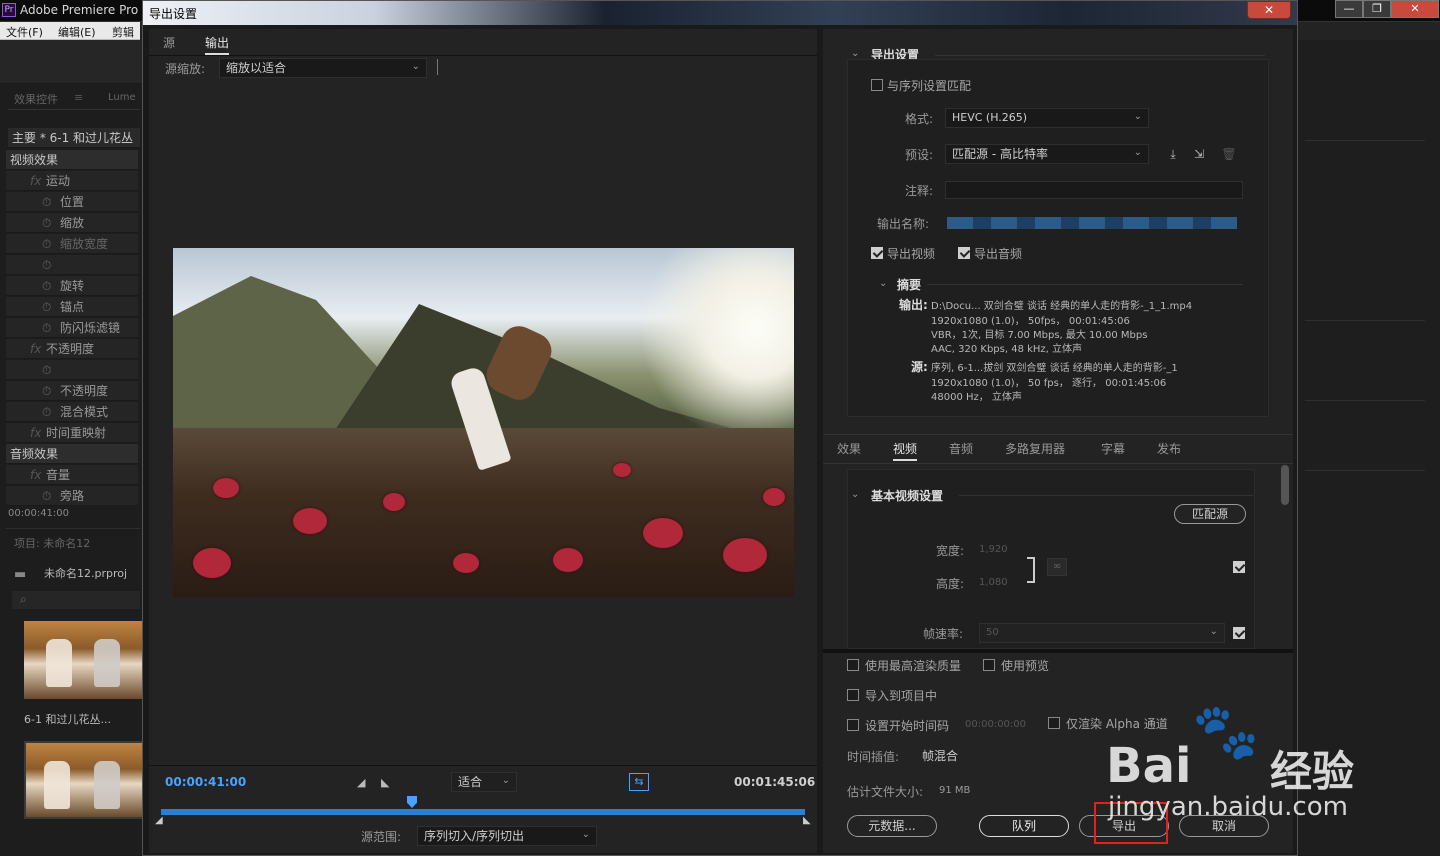  I want to click on effect-property-row: fx 不透明度, so click(72, 349).